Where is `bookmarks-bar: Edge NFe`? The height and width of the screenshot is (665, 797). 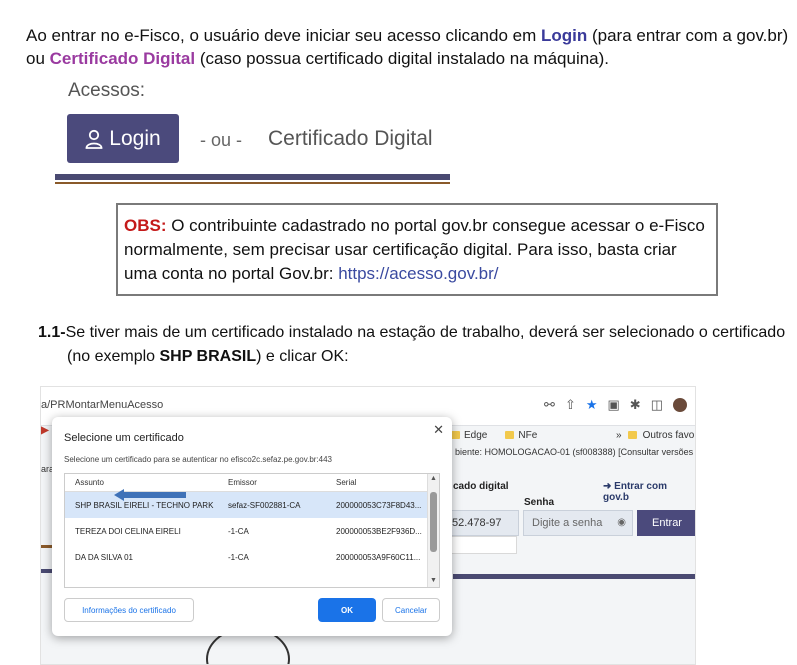 bookmarks-bar: Edge NFe is located at coordinates (494, 435).